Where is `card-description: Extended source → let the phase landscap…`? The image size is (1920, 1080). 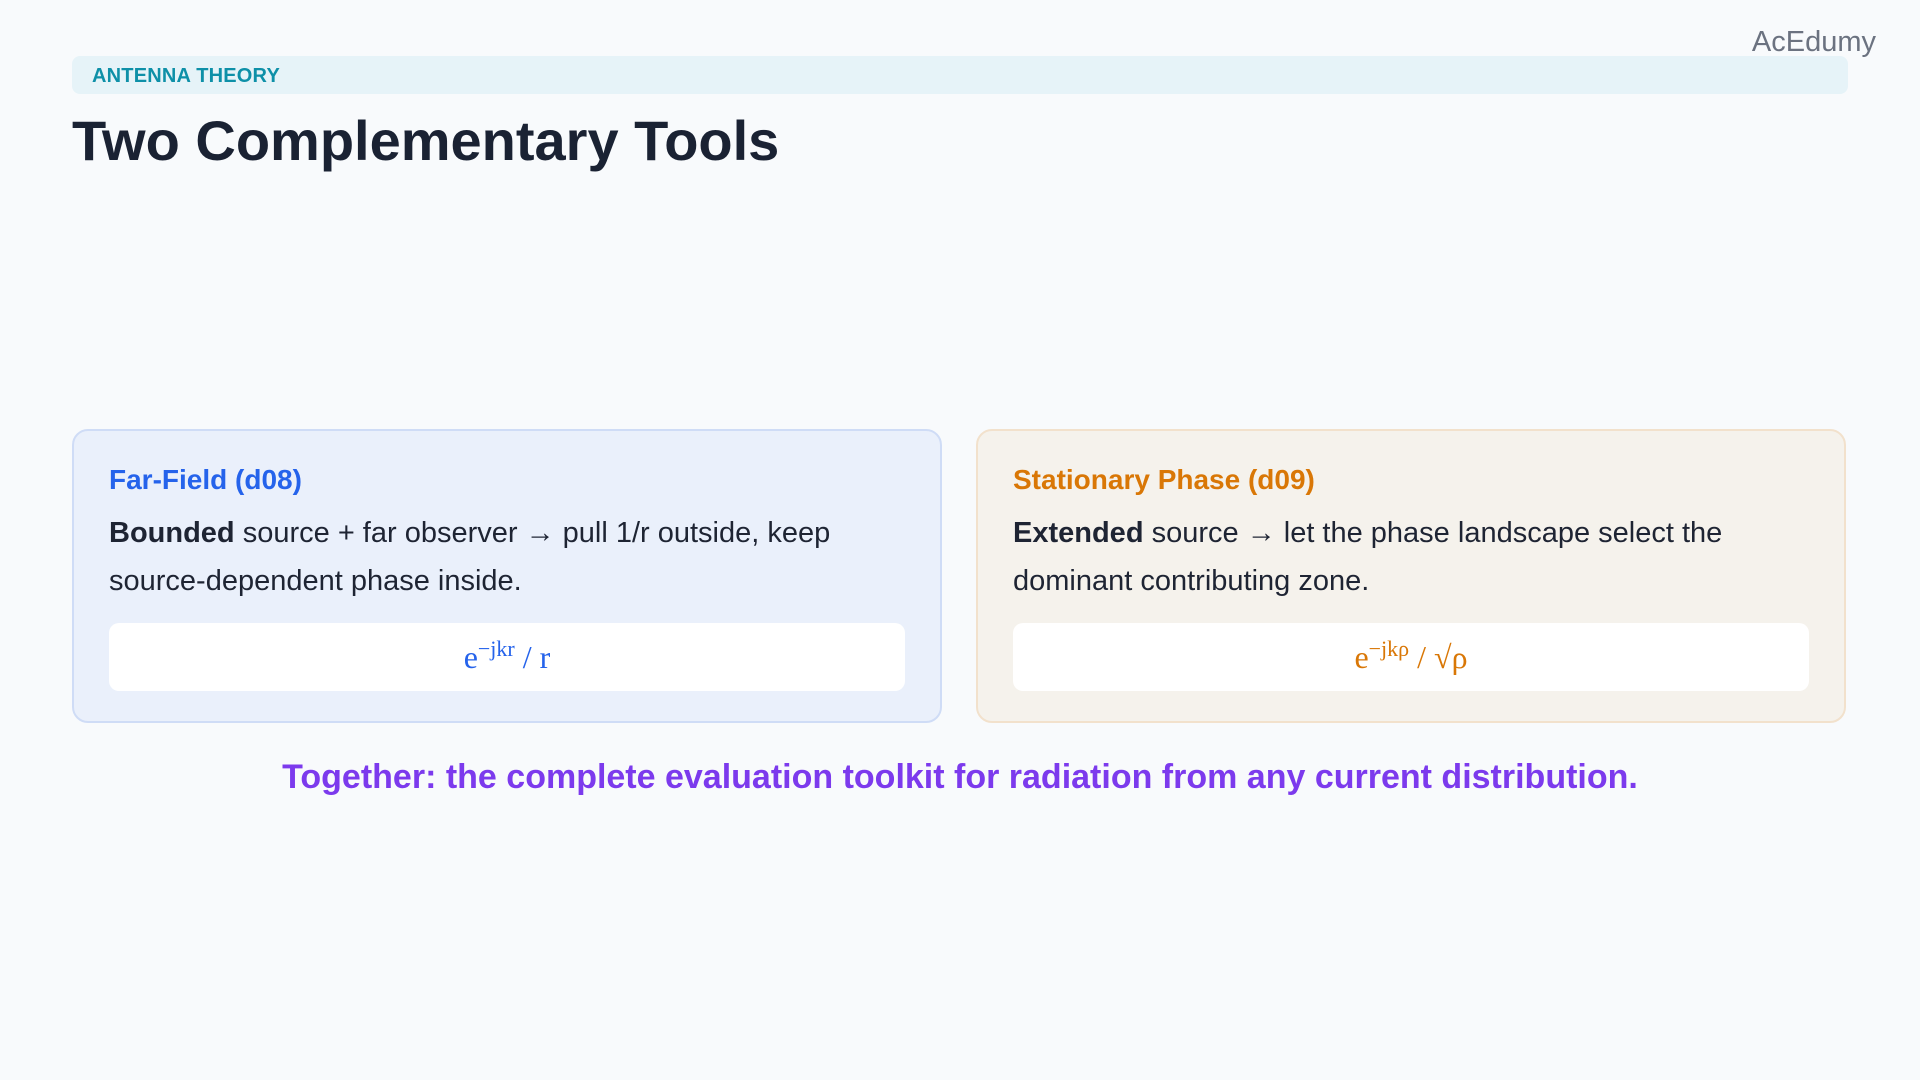
card-description: Extended source → let the phase landscap… is located at coordinates (1411, 557).